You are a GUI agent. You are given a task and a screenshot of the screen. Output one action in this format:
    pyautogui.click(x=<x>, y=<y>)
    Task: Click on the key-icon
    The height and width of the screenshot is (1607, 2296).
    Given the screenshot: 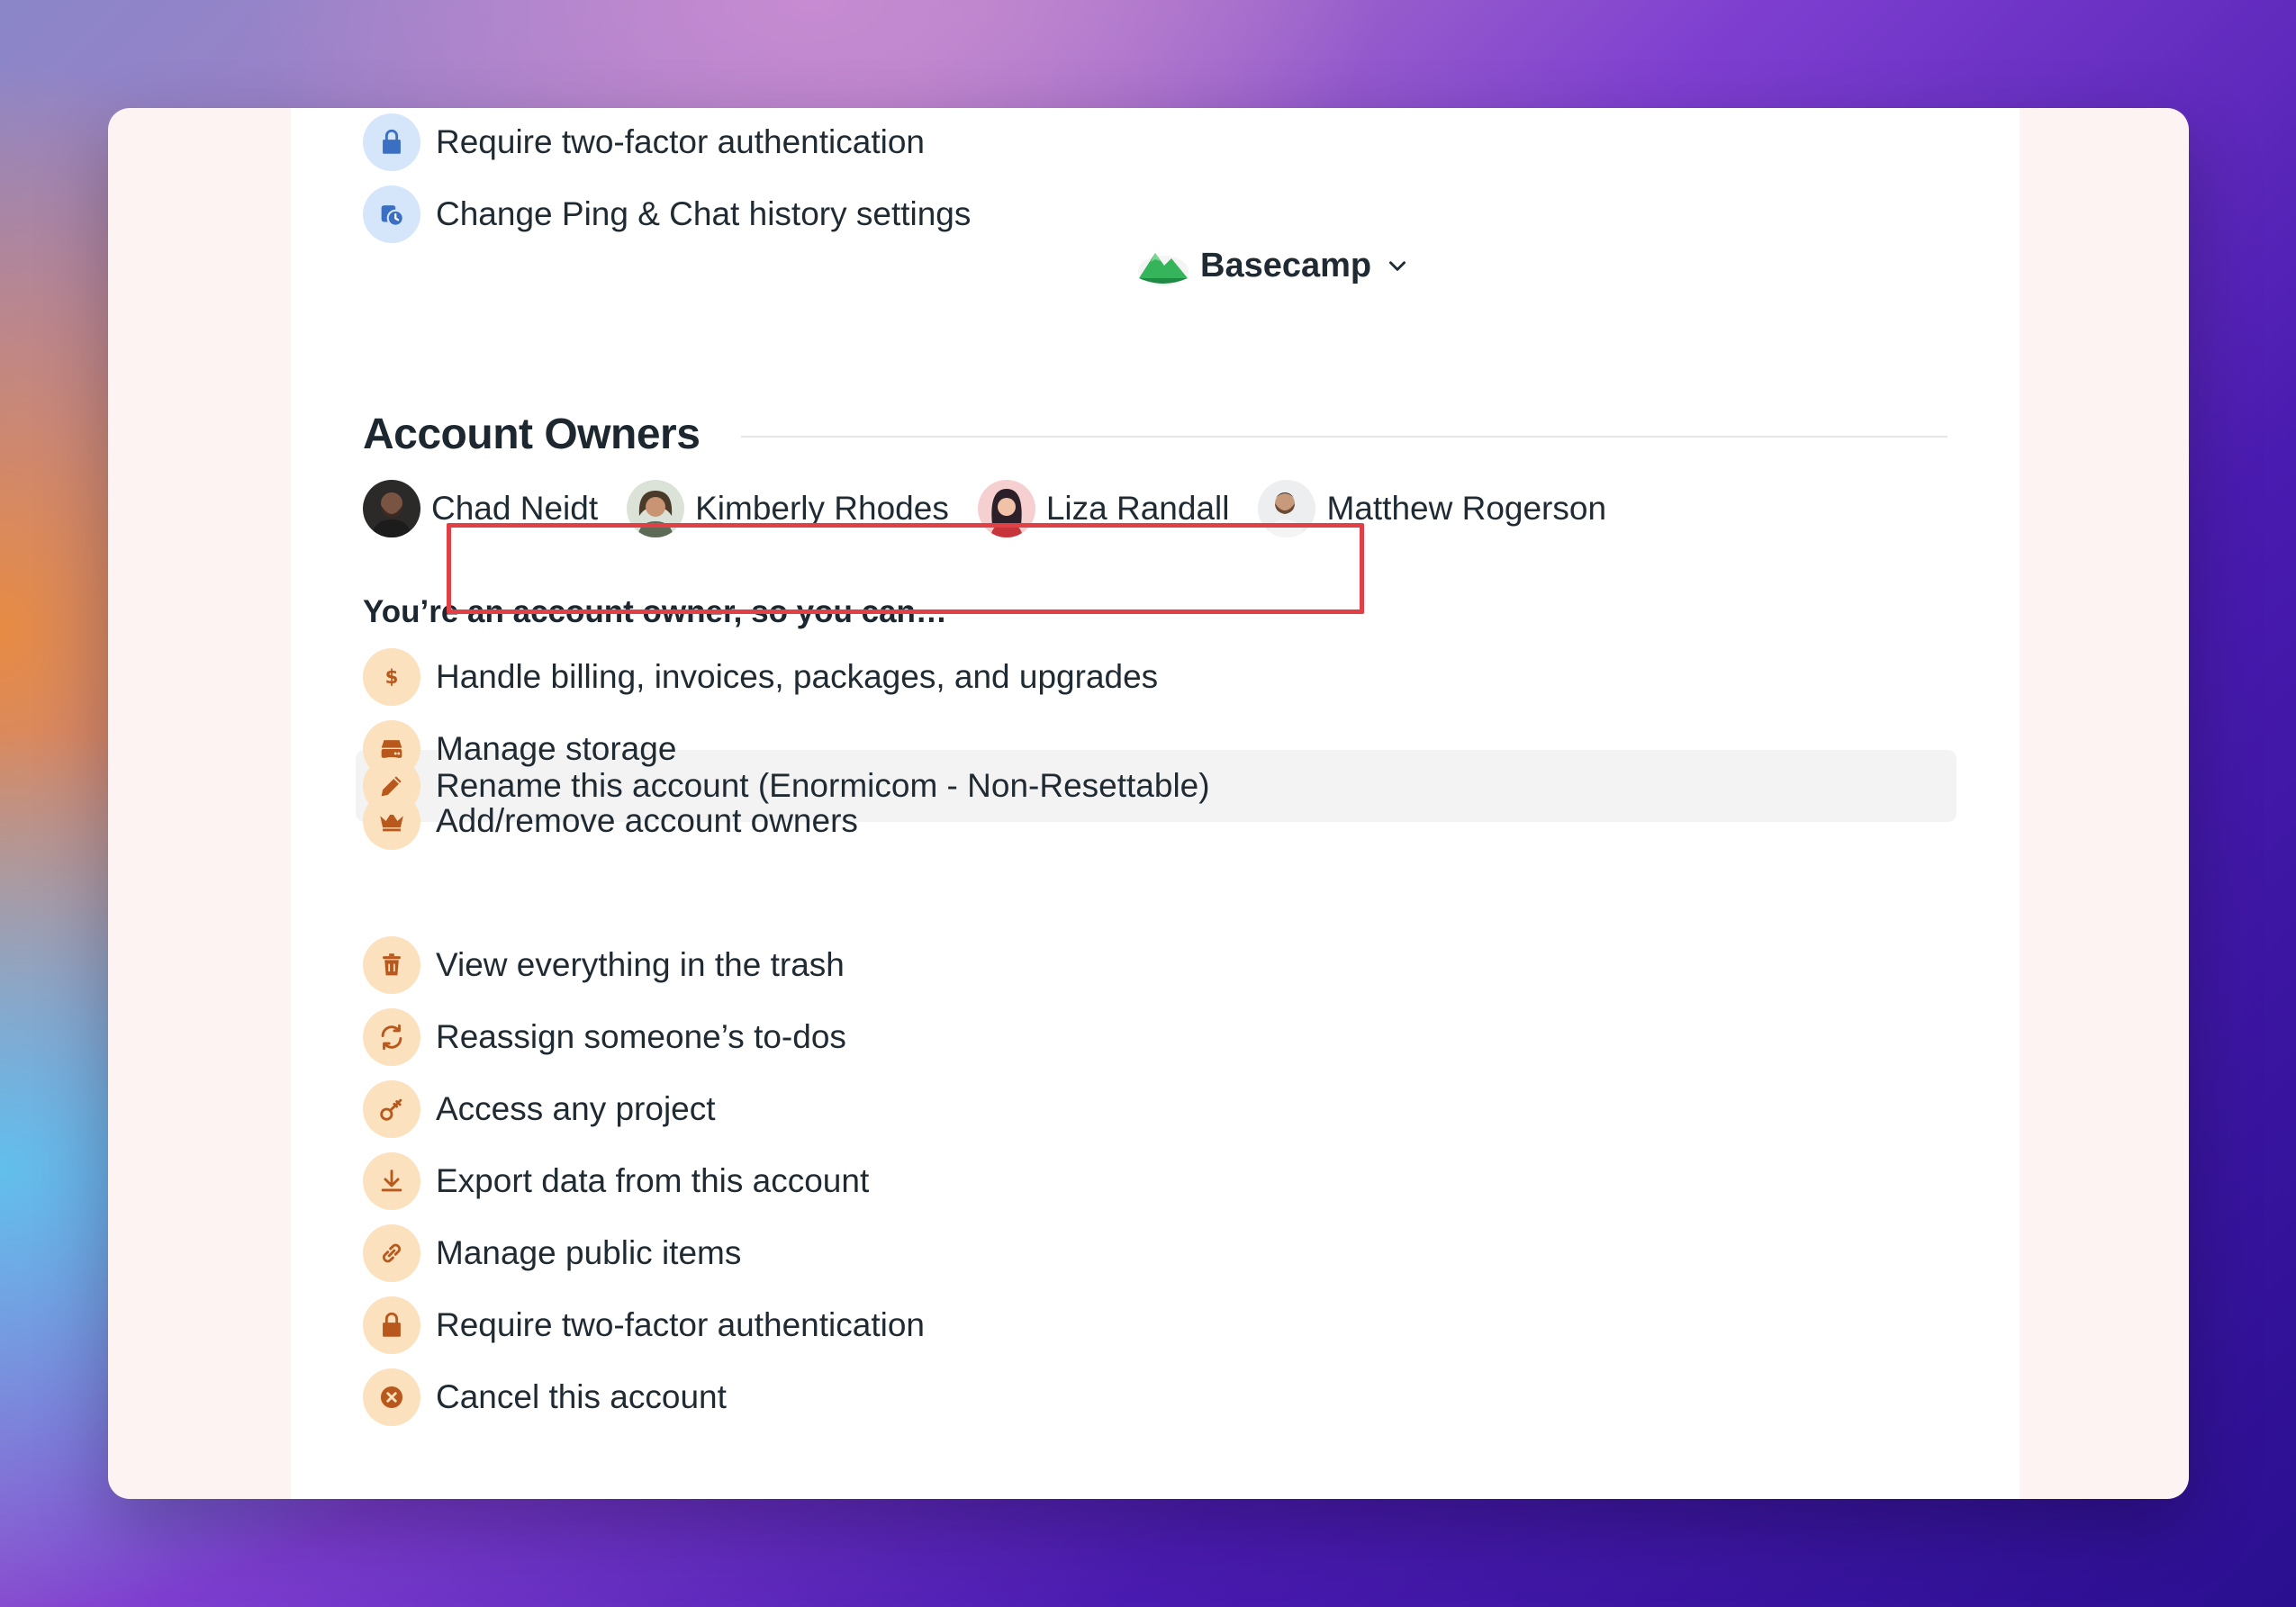 What is the action you would take?
    pyautogui.click(x=391, y=1109)
    